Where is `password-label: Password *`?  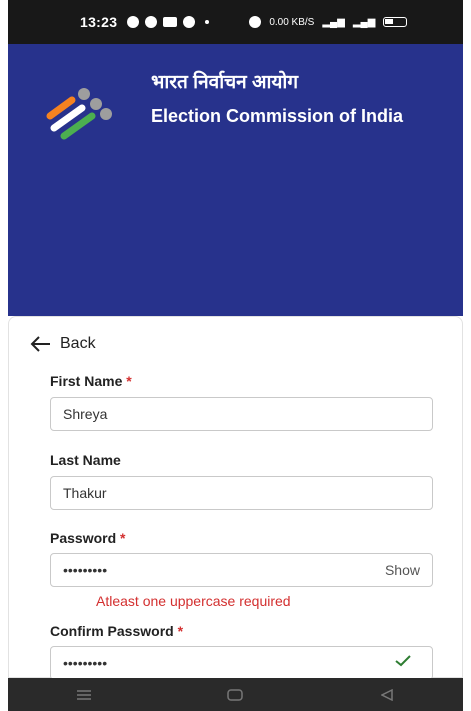 password-label: Password * is located at coordinates (87, 538).